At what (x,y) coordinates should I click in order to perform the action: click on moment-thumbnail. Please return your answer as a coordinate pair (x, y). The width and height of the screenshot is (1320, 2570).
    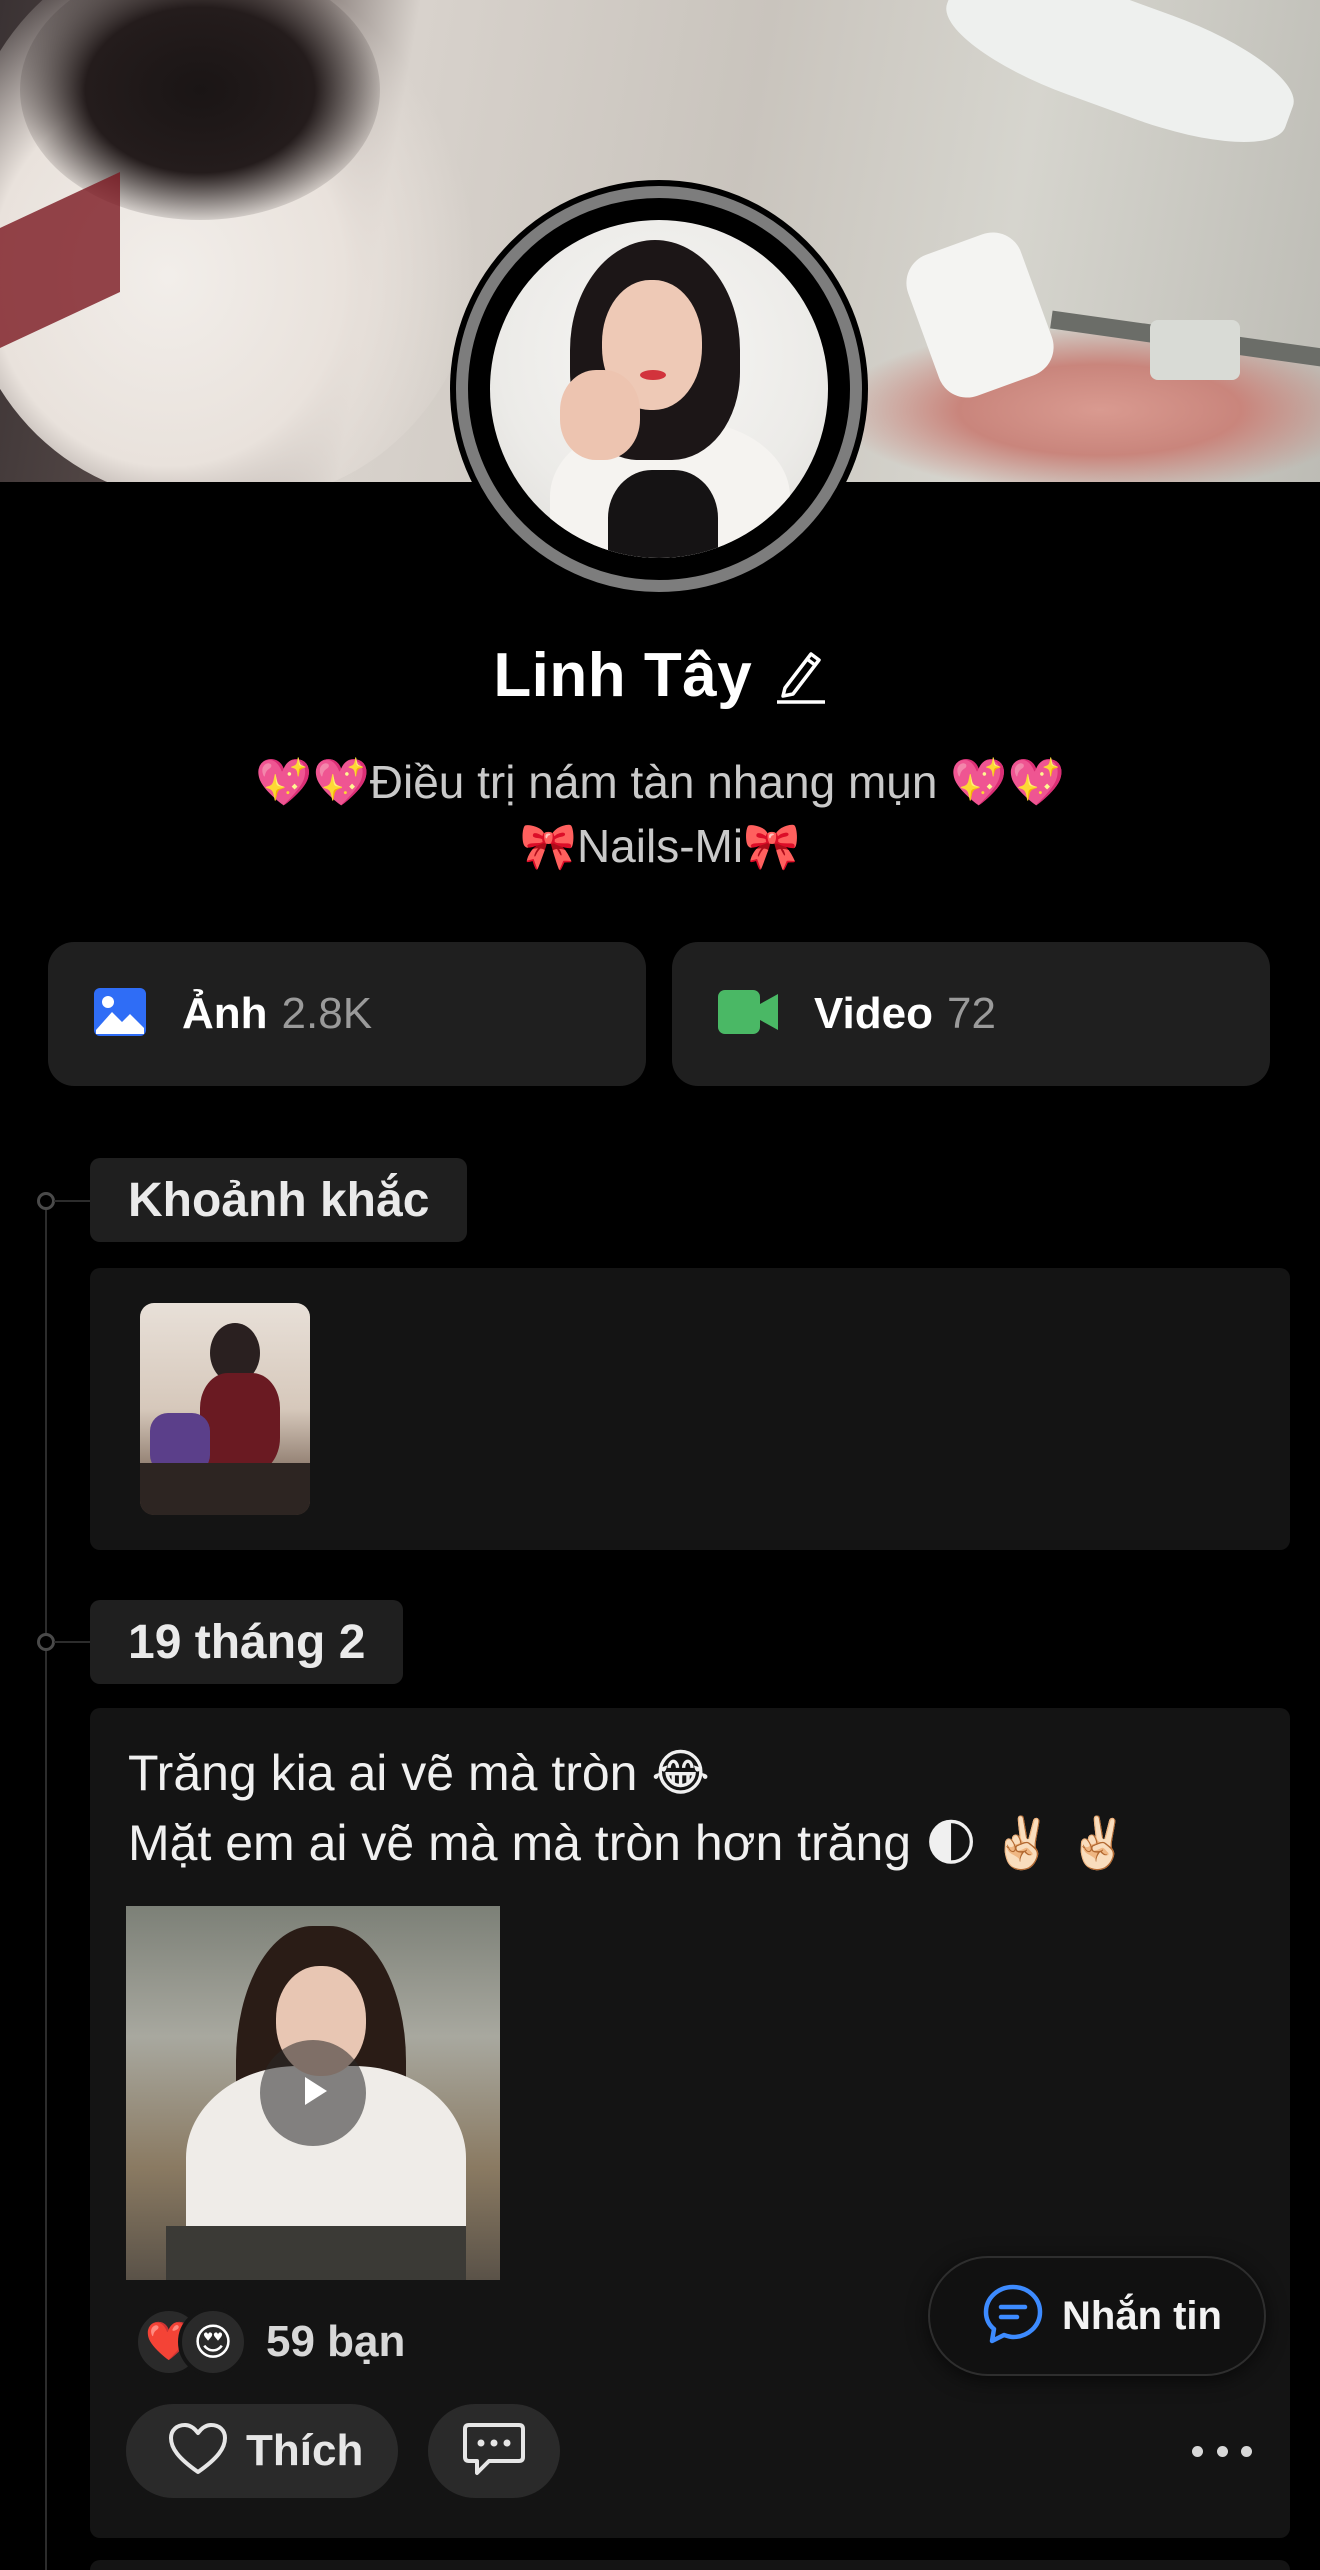
    Looking at the image, I should click on (225, 1409).